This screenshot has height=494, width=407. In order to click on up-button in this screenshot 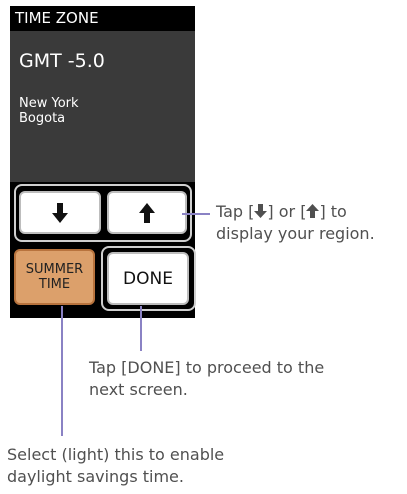, I will do `click(147, 212)`.